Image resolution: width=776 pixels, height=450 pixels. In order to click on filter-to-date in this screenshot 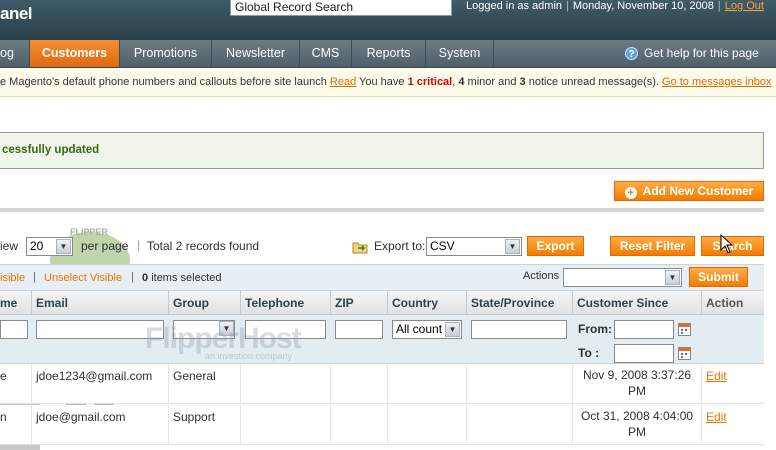, I will do `click(644, 353)`.